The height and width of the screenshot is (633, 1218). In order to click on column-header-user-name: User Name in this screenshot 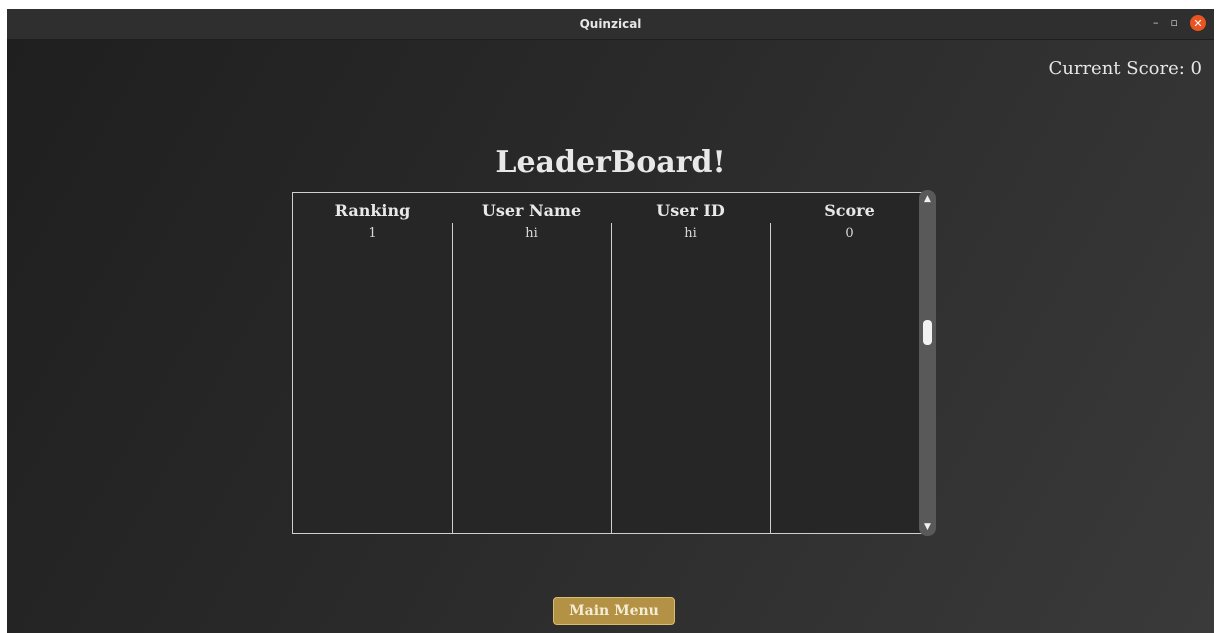, I will do `click(531, 210)`.